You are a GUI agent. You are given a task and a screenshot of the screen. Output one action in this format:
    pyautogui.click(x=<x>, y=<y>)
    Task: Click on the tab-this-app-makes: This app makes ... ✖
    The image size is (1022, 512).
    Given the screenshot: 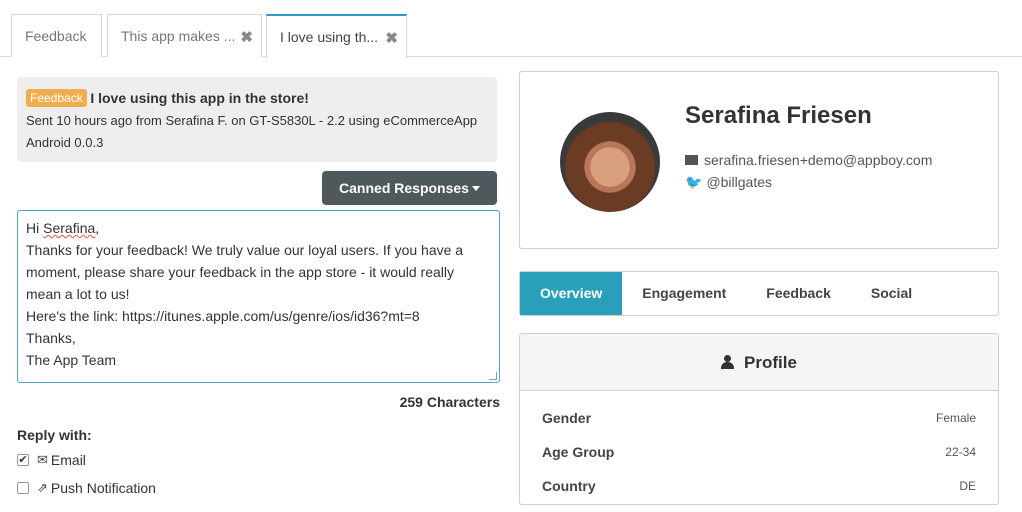 What is the action you would take?
    pyautogui.click(x=184, y=35)
    